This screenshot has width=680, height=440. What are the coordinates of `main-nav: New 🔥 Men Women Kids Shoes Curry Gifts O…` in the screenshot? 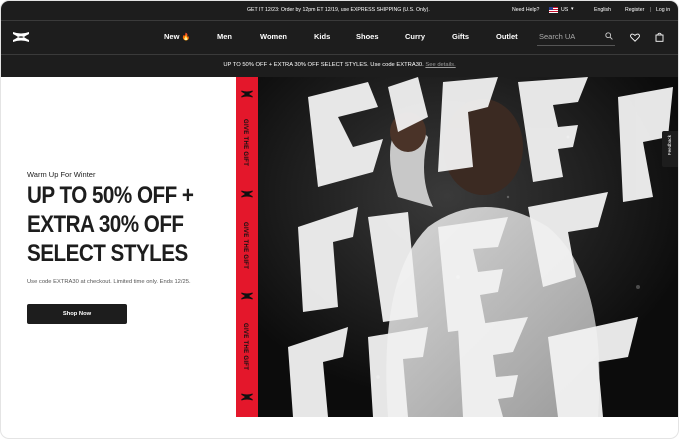 It's located at (339, 37).